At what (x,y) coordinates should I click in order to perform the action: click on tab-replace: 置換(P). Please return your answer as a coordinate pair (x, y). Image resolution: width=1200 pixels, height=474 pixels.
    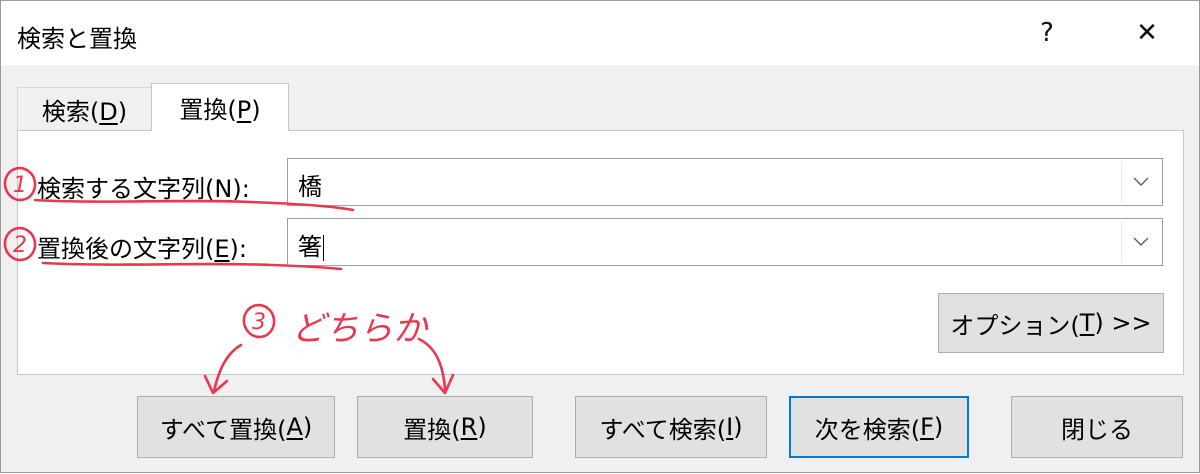
    Looking at the image, I should click on (220, 107).